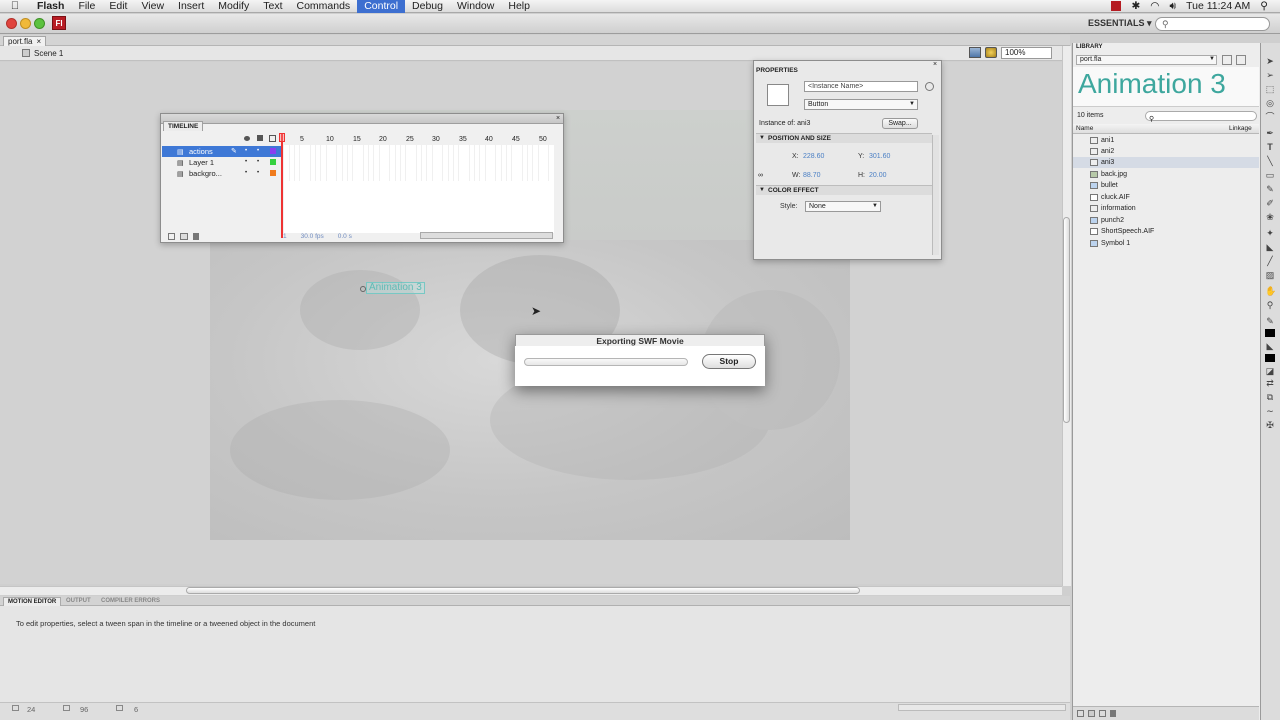  What do you see at coordinates (1270, 261) in the screenshot?
I see `eyedropper-tool-icon: ╱` at bounding box center [1270, 261].